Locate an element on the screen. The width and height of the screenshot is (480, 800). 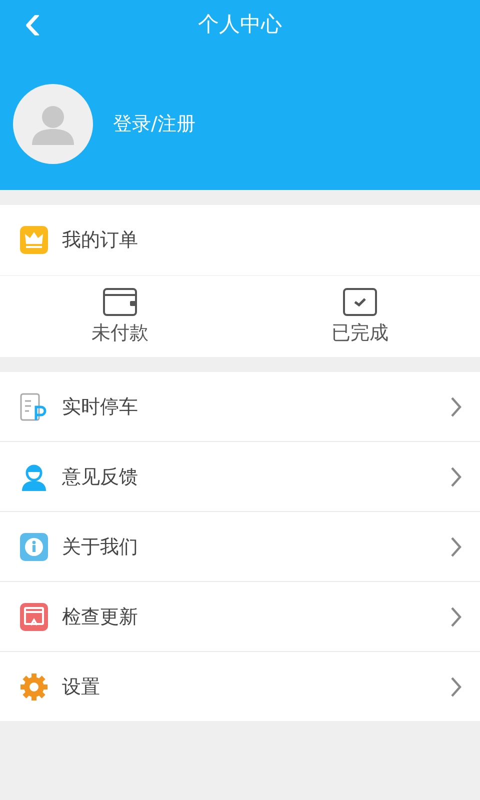
settings-icon is located at coordinates (34, 686).